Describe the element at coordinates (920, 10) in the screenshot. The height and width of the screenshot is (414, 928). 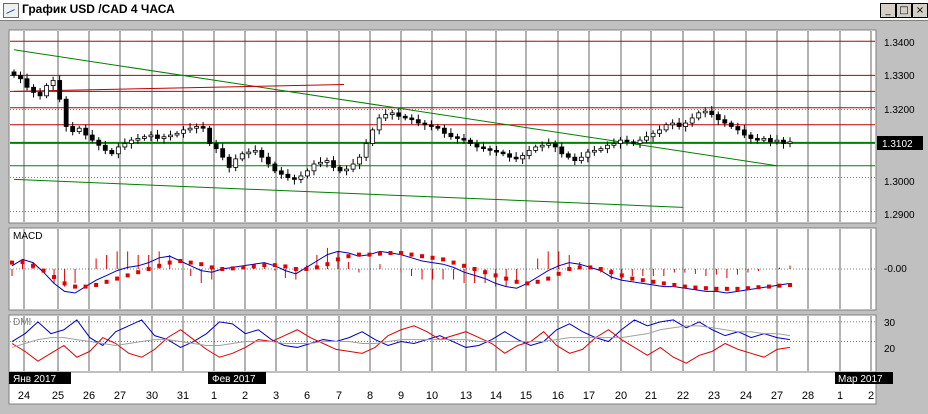
I see `close-button: ×` at that location.